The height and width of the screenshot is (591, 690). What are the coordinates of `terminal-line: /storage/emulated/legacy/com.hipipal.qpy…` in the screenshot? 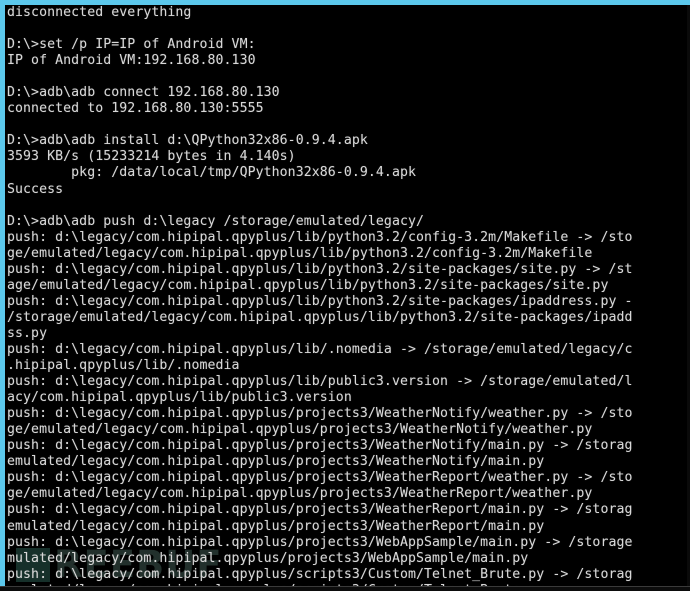 It's located at (320, 317).